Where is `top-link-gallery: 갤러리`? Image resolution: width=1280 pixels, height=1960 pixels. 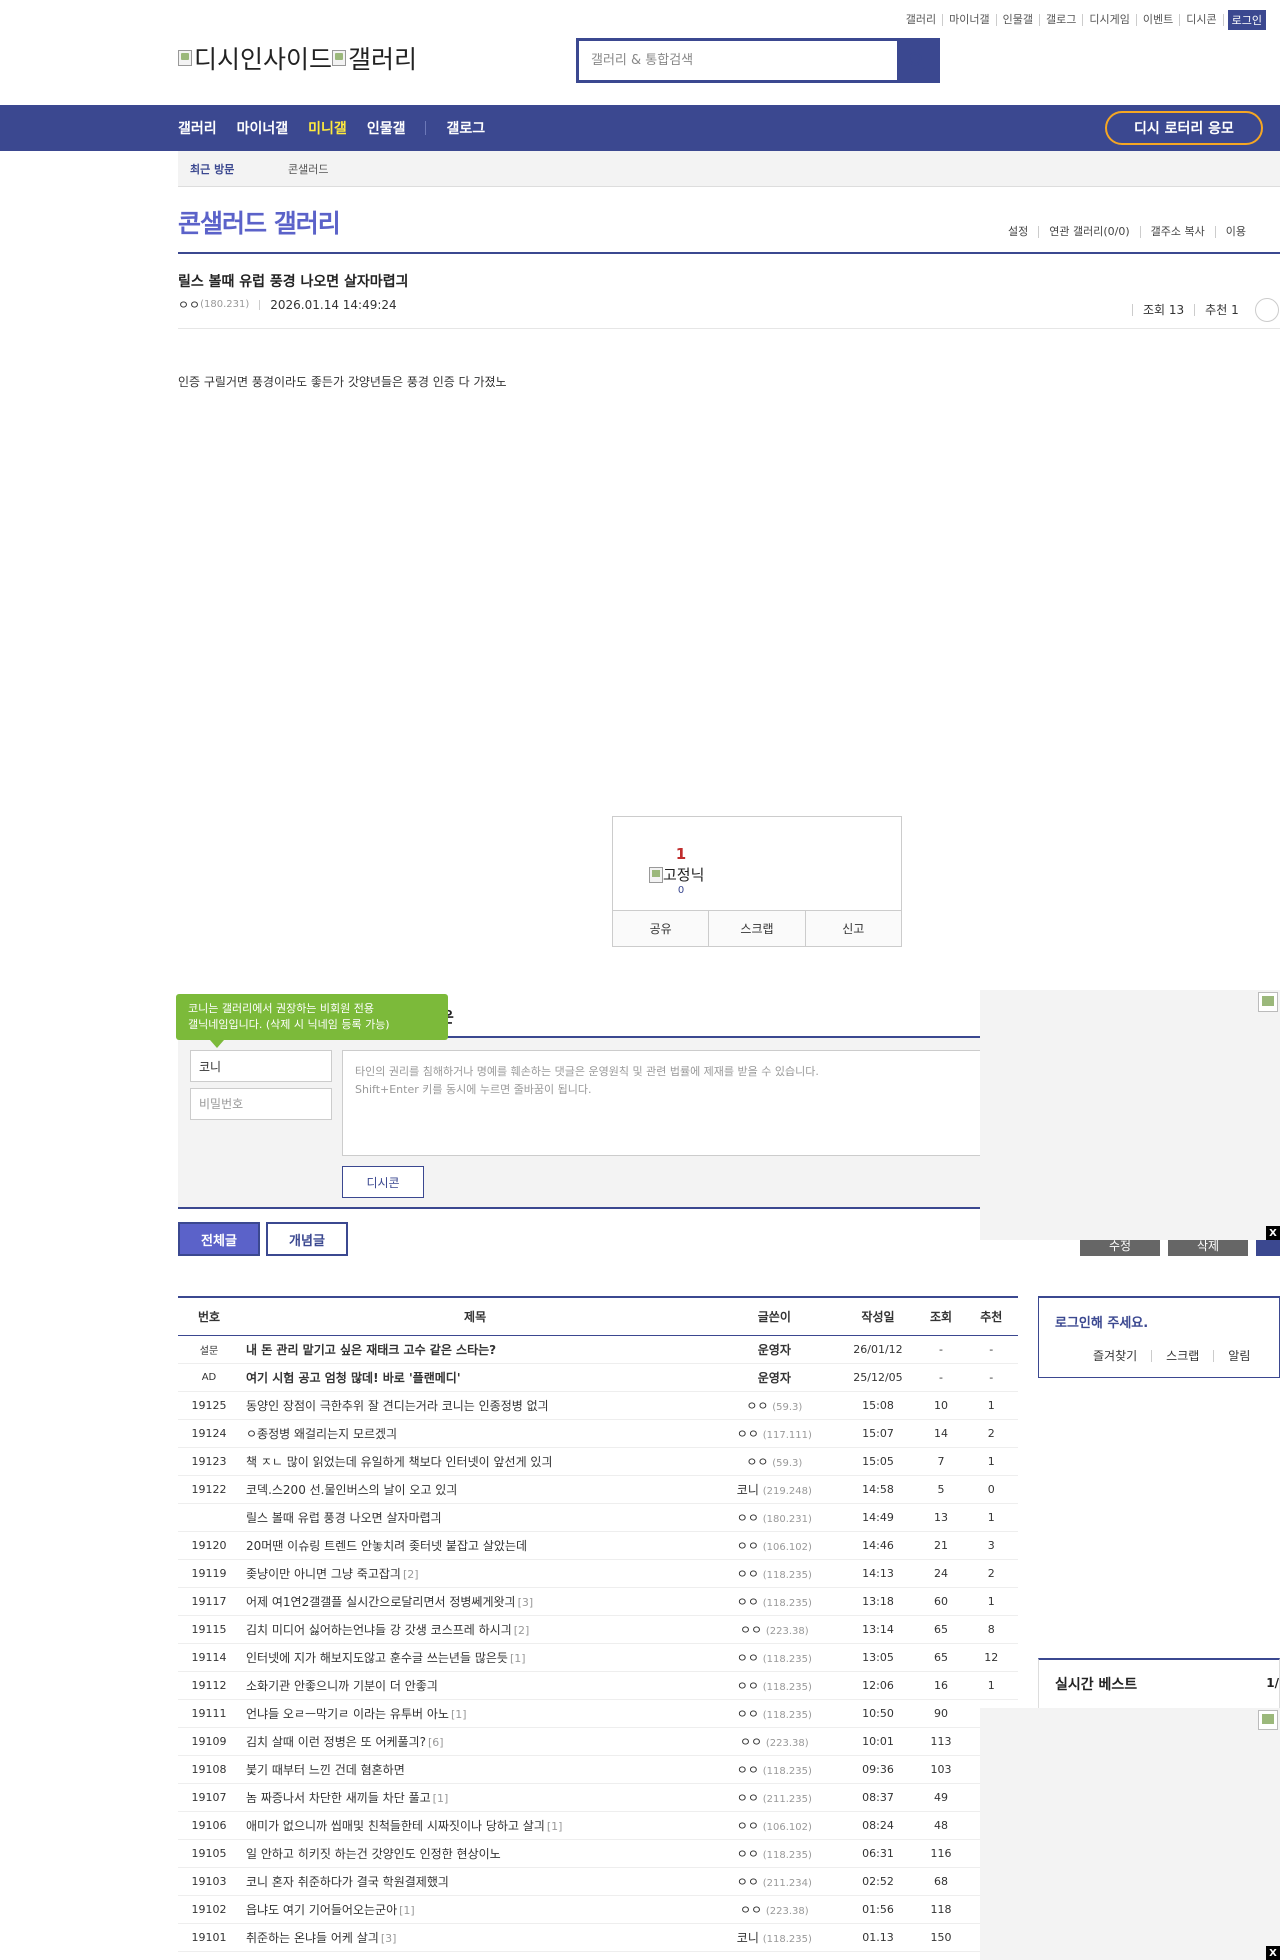
top-link-gallery: 갤러리 is located at coordinates (922, 20).